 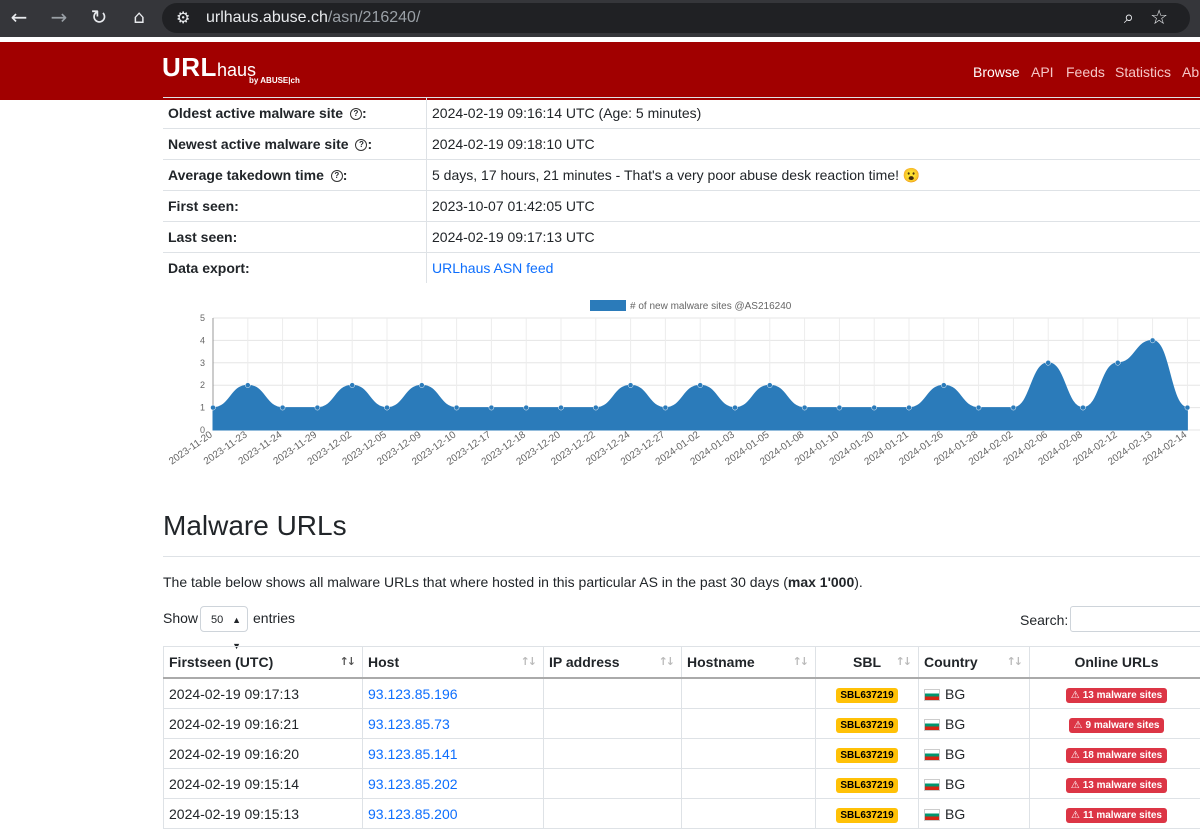 I want to click on col-label: Firstseen (UTC), so click(x=221, y=662).